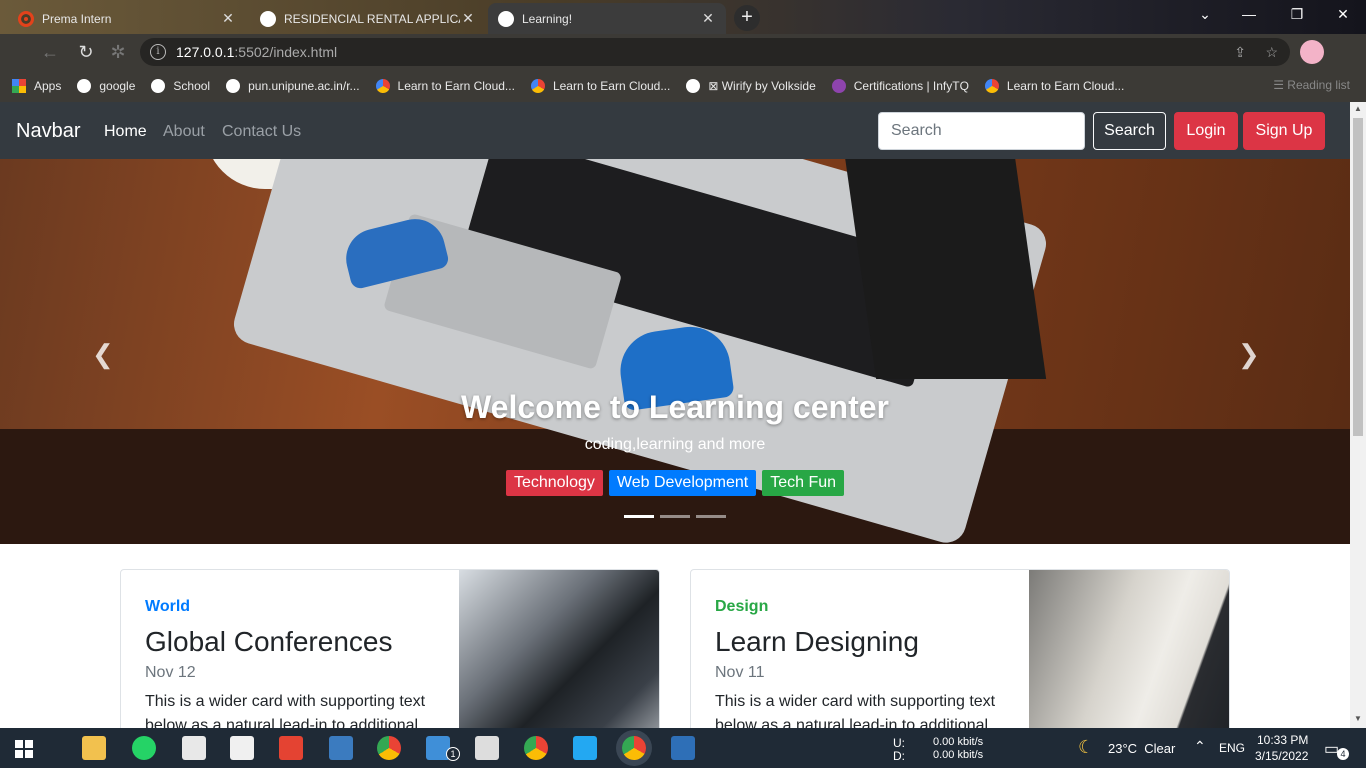 Image resolution: width=1366 pixels, height=768 pixels. I want to click on nav-contact: Contact Us, so click(261, 132).